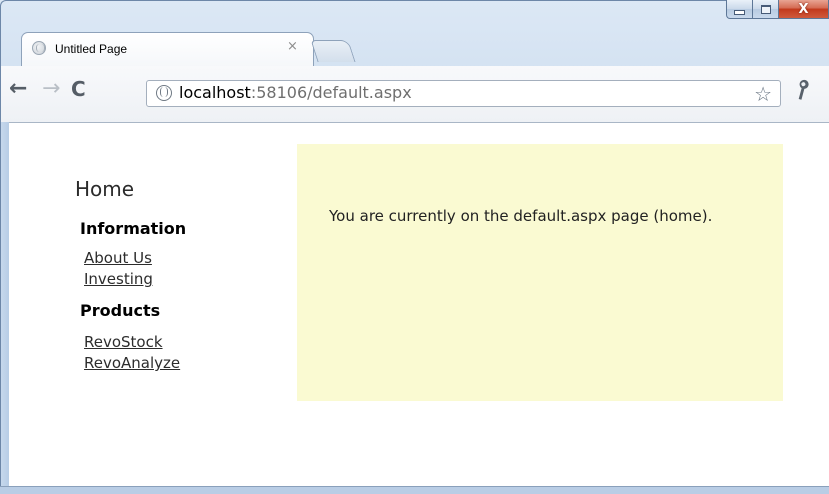 The image size is (829, 494). Describe the element at coordinates (120, 310) in the screenshot. I see `section-title-products: Products` at that location.